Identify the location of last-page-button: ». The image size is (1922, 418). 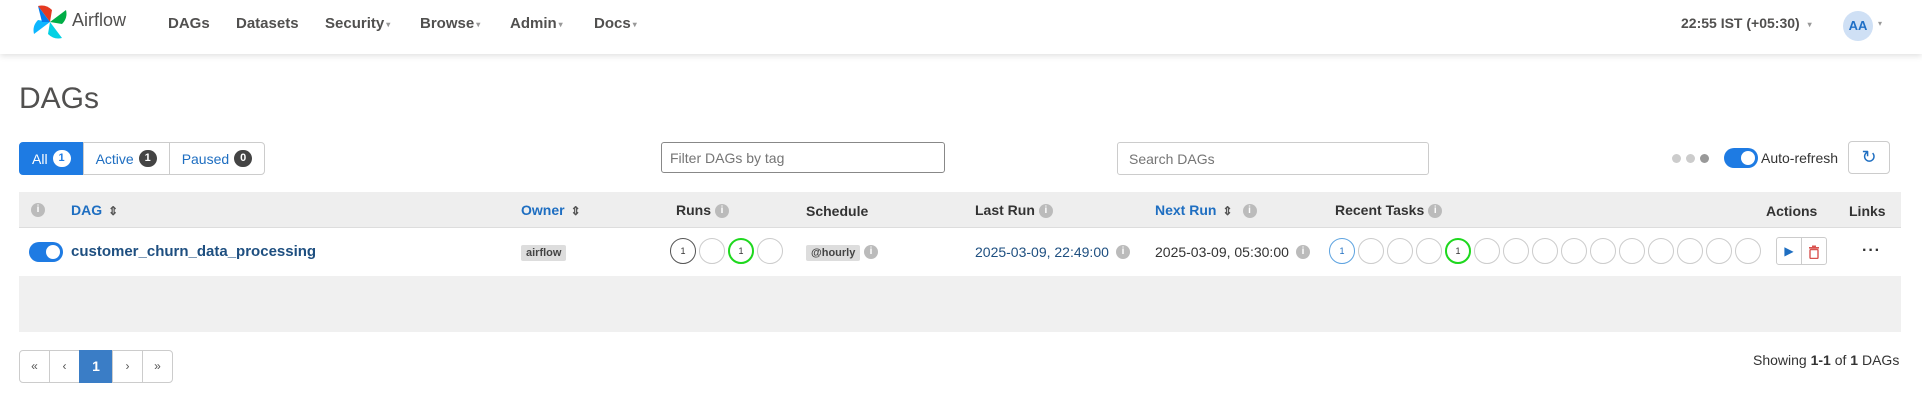
(157, 366).